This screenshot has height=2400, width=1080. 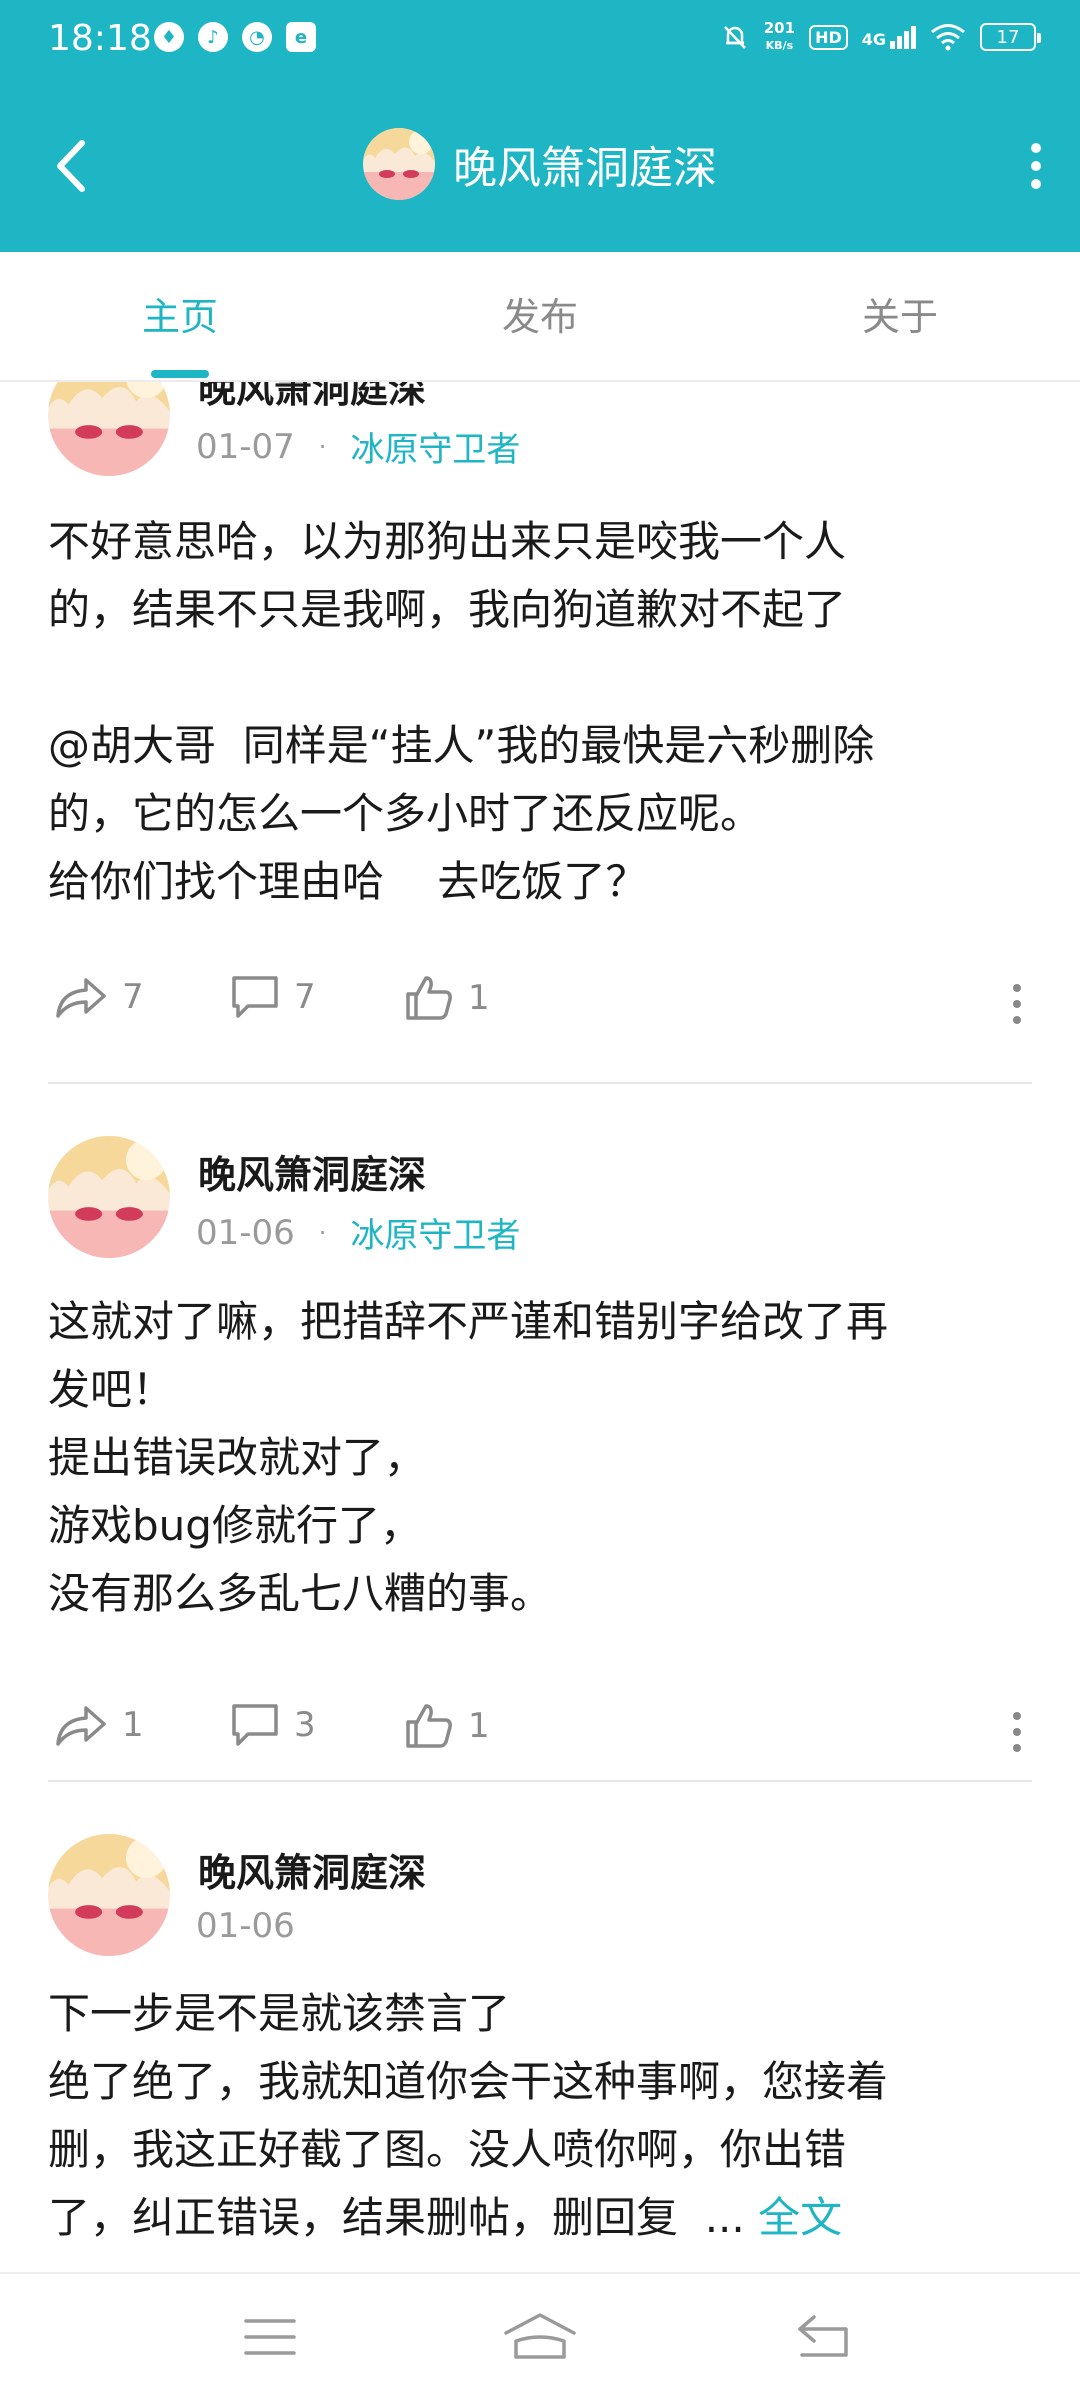 I want to click on battery-indicator: 17, so click(x=1010, y=37).